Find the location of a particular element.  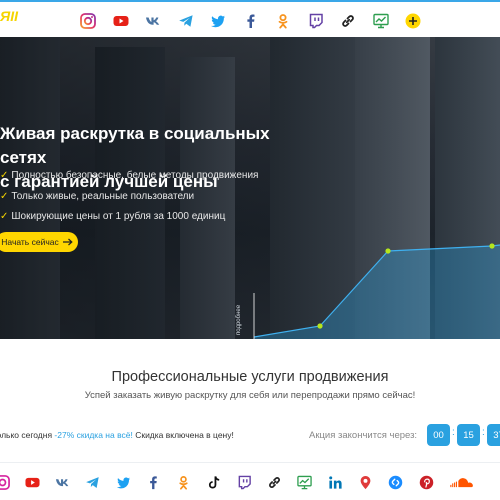

top-navigation: ЯII is located at coordinates (250, 18).